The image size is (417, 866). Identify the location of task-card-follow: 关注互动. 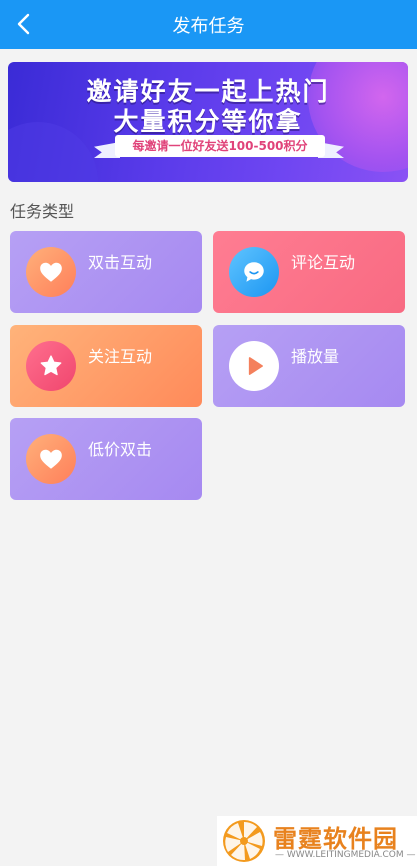
(106, 366).